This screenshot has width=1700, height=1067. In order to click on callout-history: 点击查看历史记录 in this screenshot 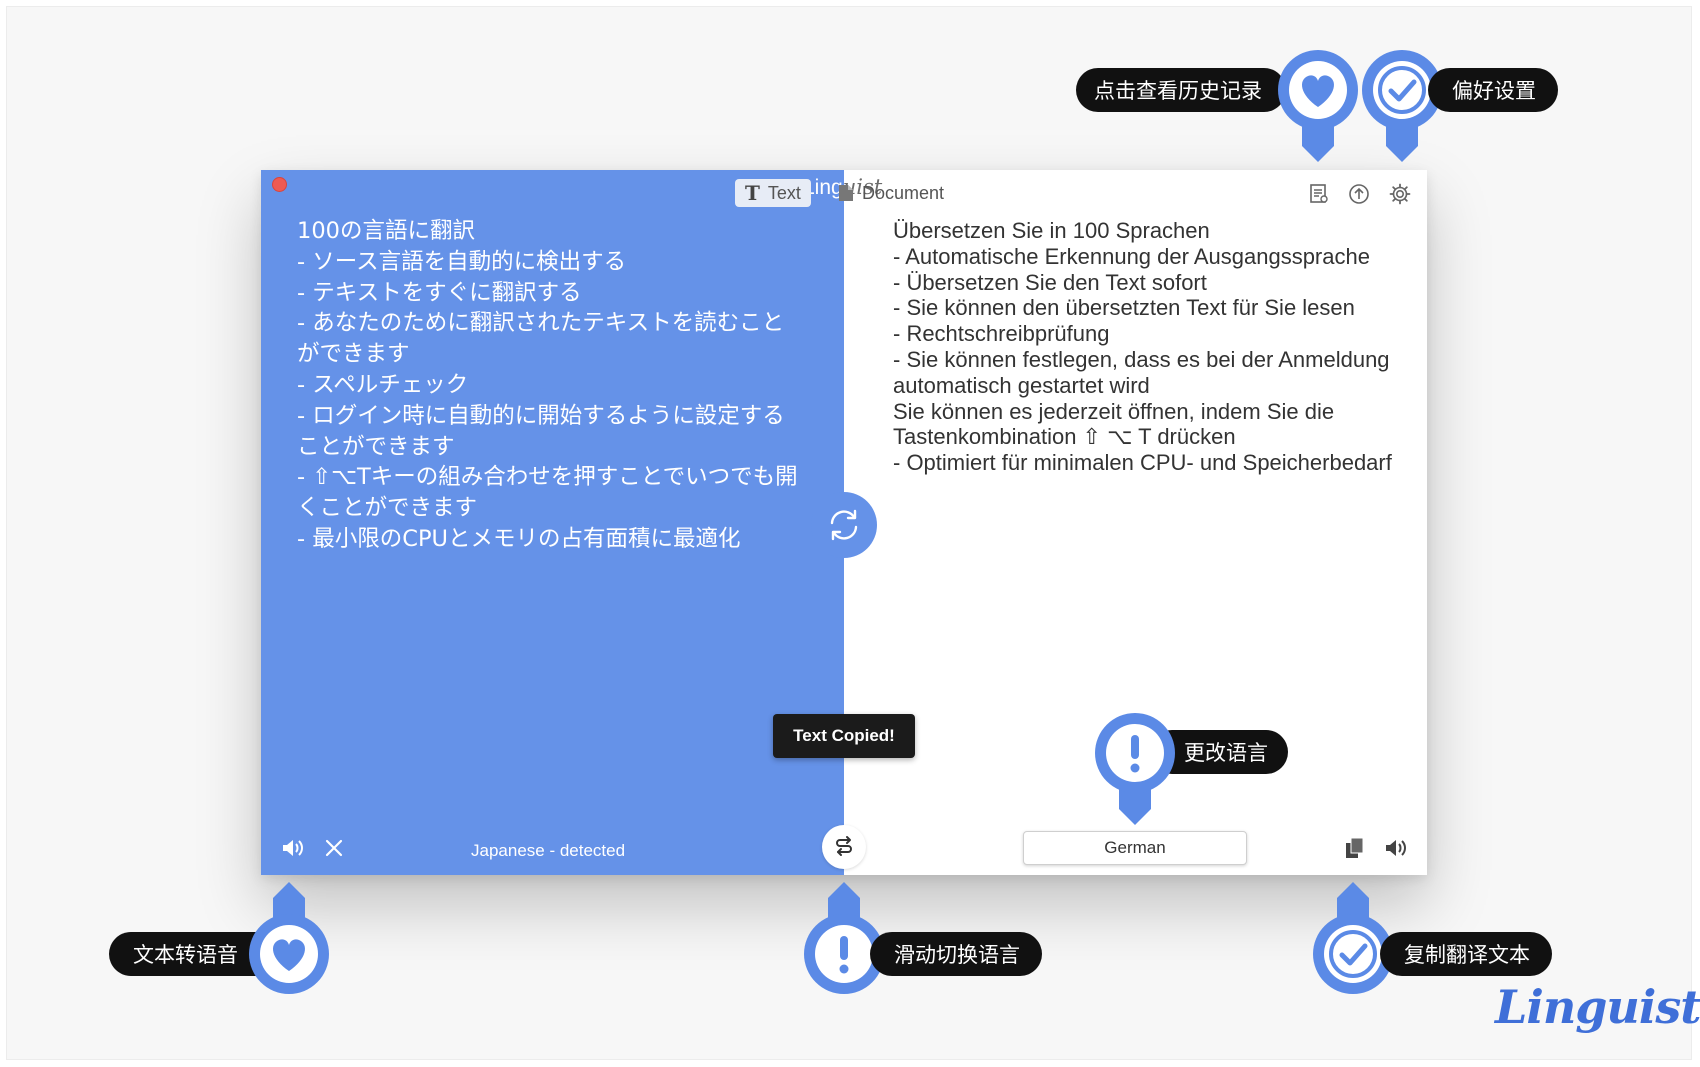, I will do `click(1181, 90)`.